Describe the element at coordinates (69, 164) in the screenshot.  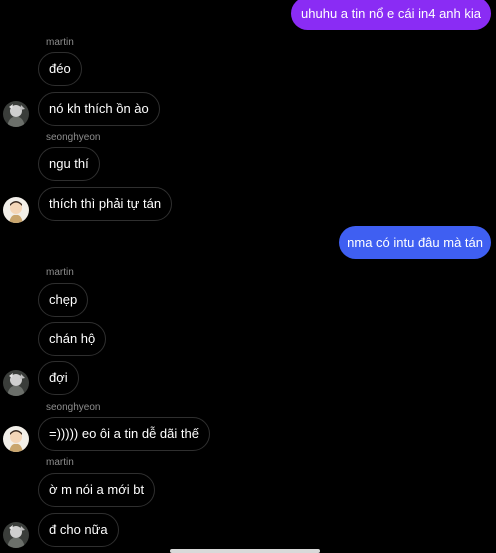
I see `incoming-message: ngu thí` at that location.